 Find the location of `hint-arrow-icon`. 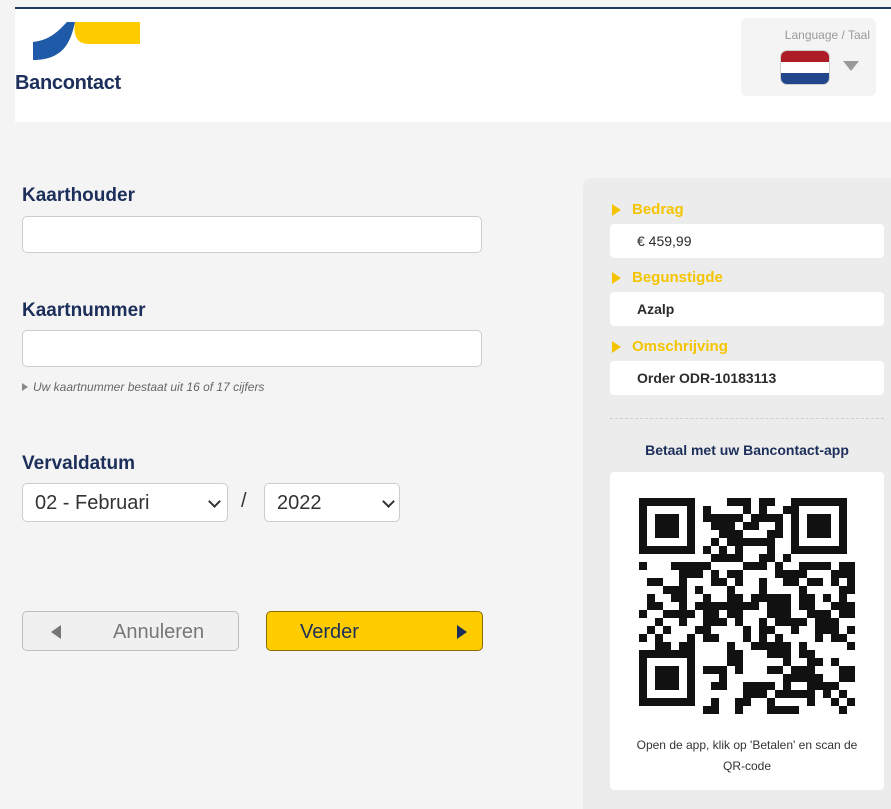

hint-arrow-icon is located at coordinates (25, 387).